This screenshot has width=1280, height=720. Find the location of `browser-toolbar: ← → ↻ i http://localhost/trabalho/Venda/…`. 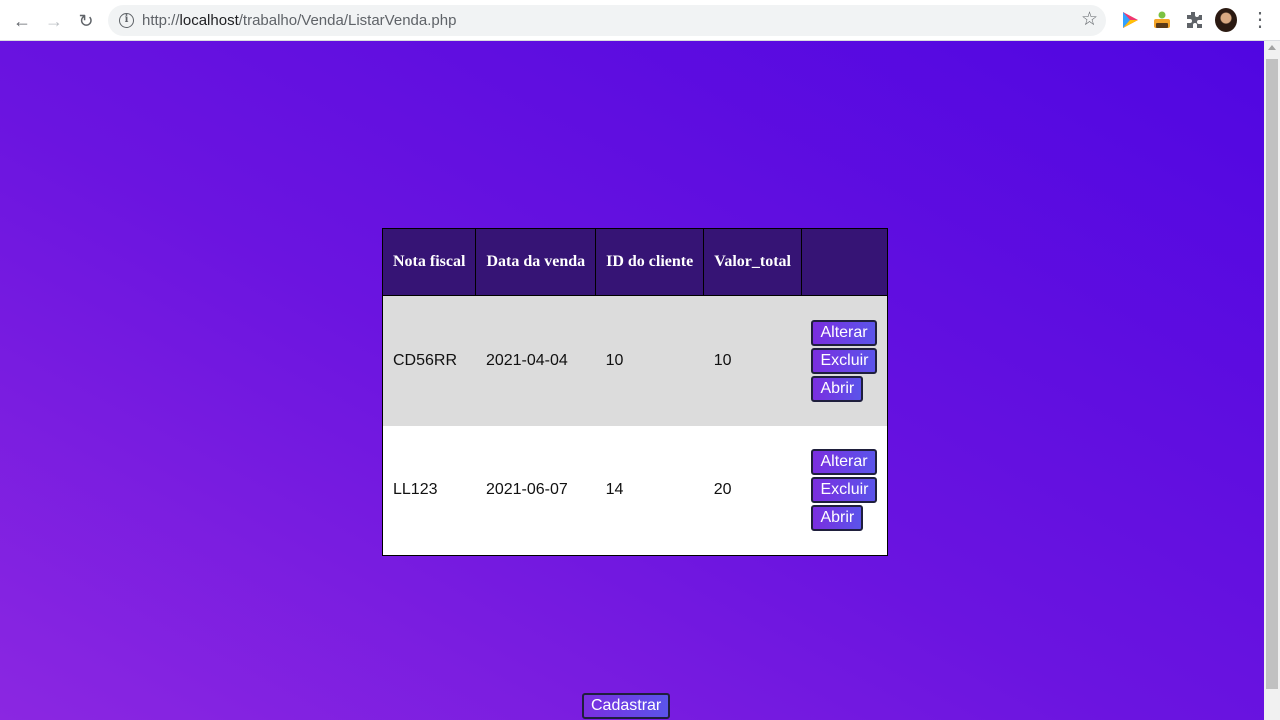

browser-toolbar: ← → ↻ i http://localhost/trabalho/Venda/… is located at coordinates (640, 20).